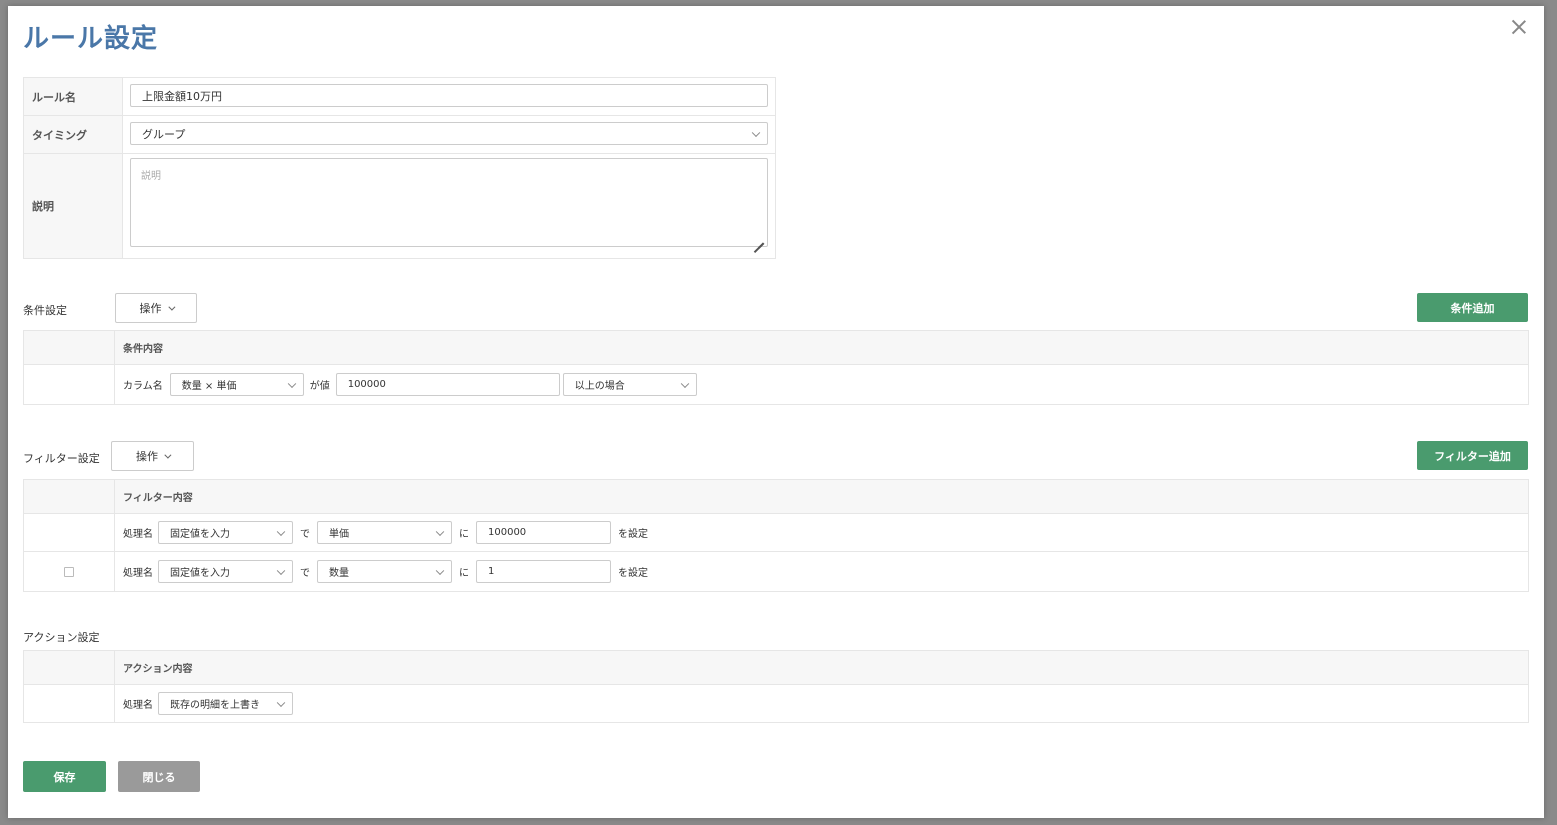  What do you see at coordinates (147, 456) in the screenshot?
I see `filters-operation-label: 操作` at bounding box center [147, 456].